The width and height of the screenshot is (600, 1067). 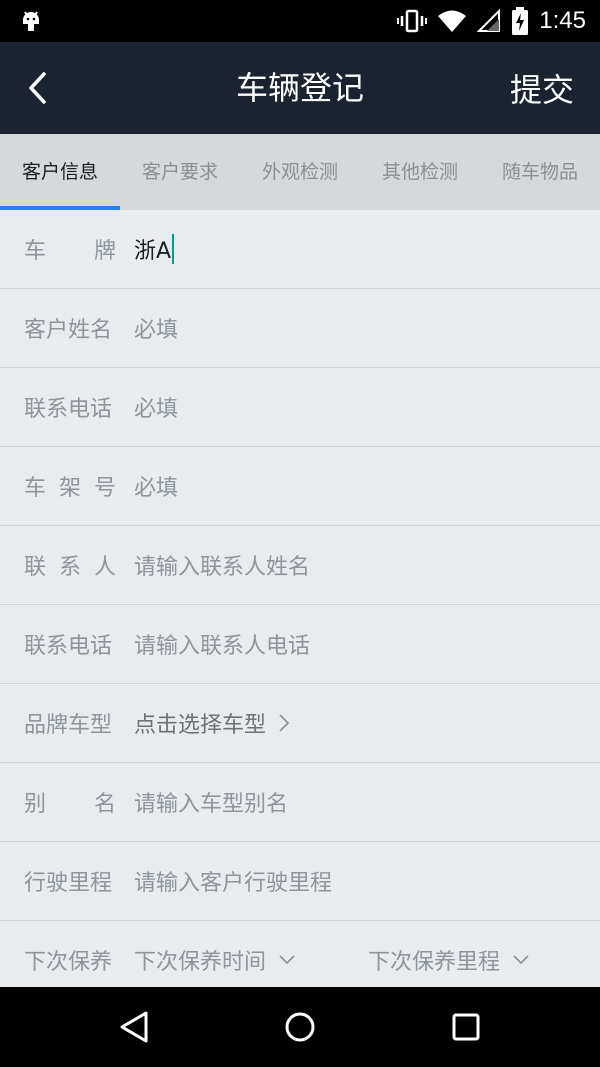 I want to click on plate-input: 浙A, so click(x=154, y=249).